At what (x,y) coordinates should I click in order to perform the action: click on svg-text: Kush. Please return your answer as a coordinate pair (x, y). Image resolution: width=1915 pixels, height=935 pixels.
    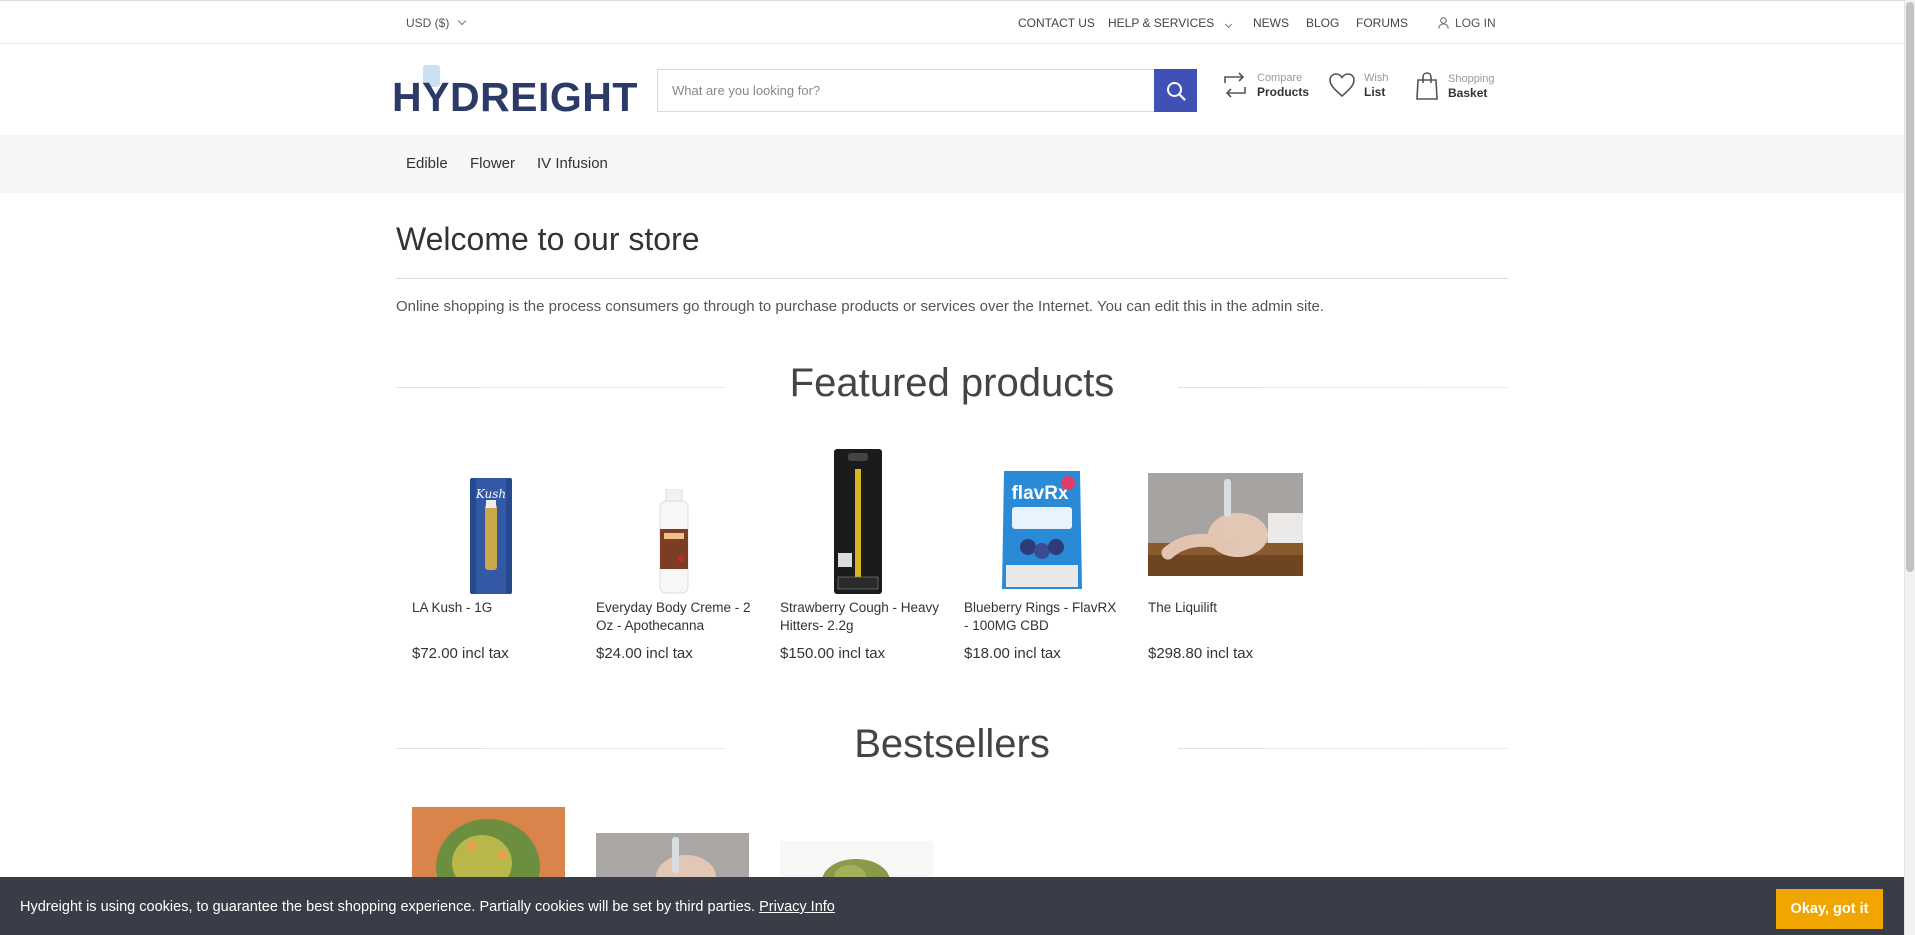
    Looking at the image, I should click on (489, 494).